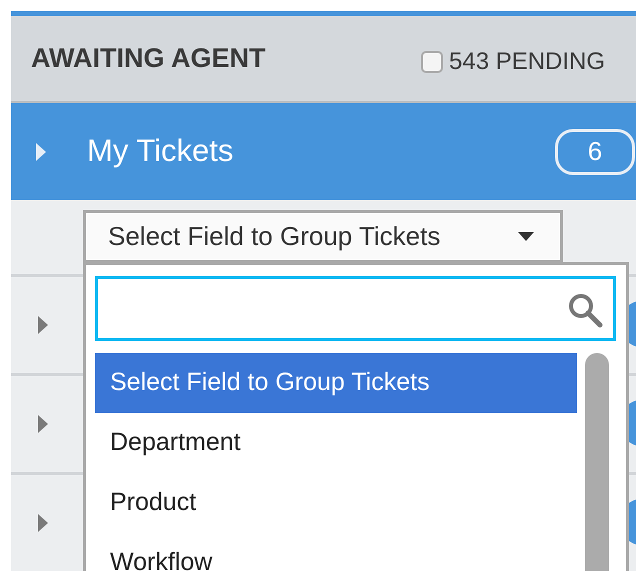 Image resolution: width=636 pixels, height=571 pixels. I want to click on caret-down-icon, so click(526, 236).